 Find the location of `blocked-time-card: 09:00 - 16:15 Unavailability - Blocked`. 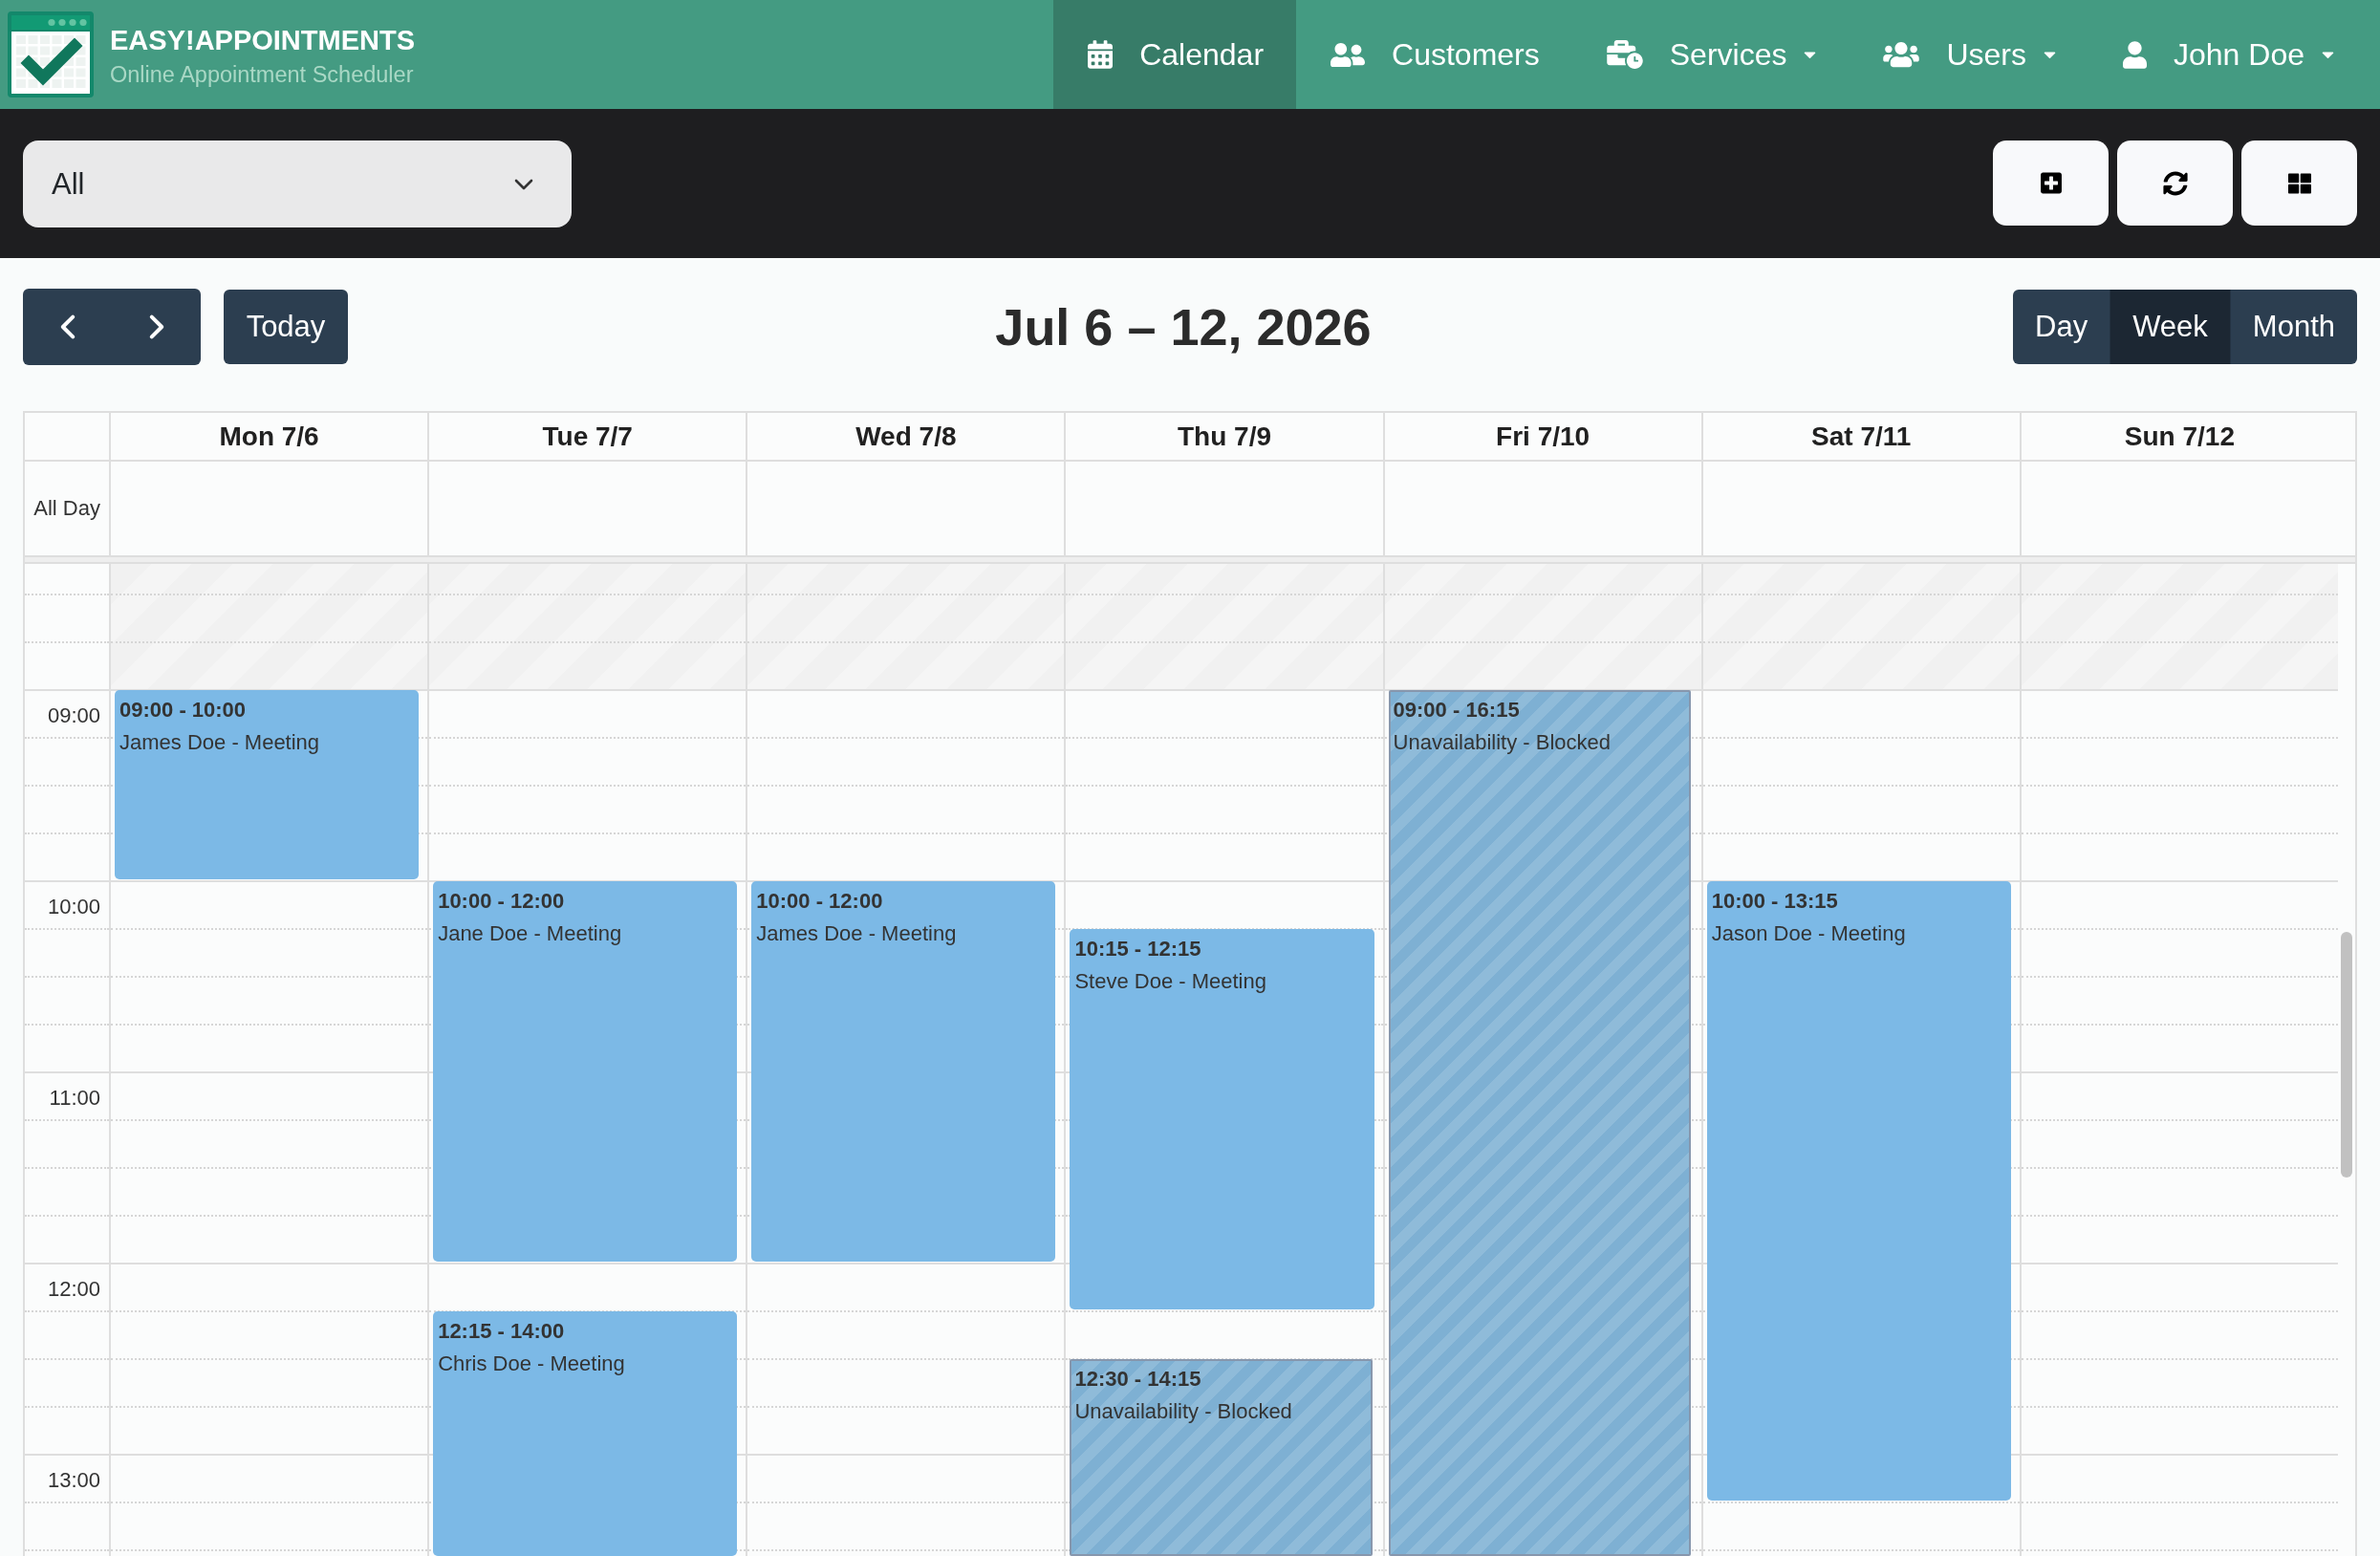

blocked-time-card: 09:00 - 16:15 Unavailability - Blocked is located at coordinates (1539, 1123).